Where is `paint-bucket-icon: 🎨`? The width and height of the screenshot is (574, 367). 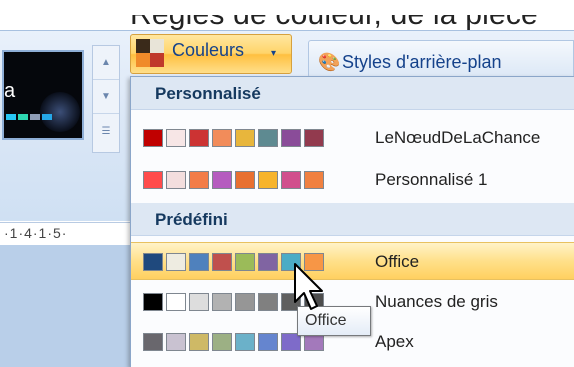 paint-bucket-icon: 🎨 is located at coordinates (329, 62).